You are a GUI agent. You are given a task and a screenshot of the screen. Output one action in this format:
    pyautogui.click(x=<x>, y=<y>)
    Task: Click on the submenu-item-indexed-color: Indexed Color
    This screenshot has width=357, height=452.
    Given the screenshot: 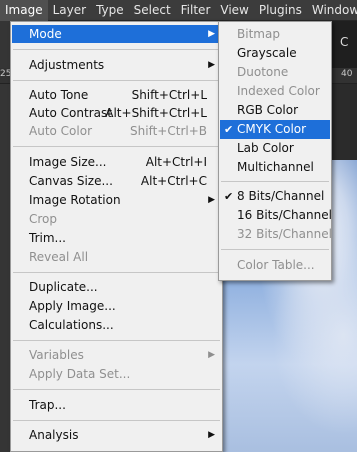 What is the action you would take?
    pyautogui.click(x=275, y=91)
    